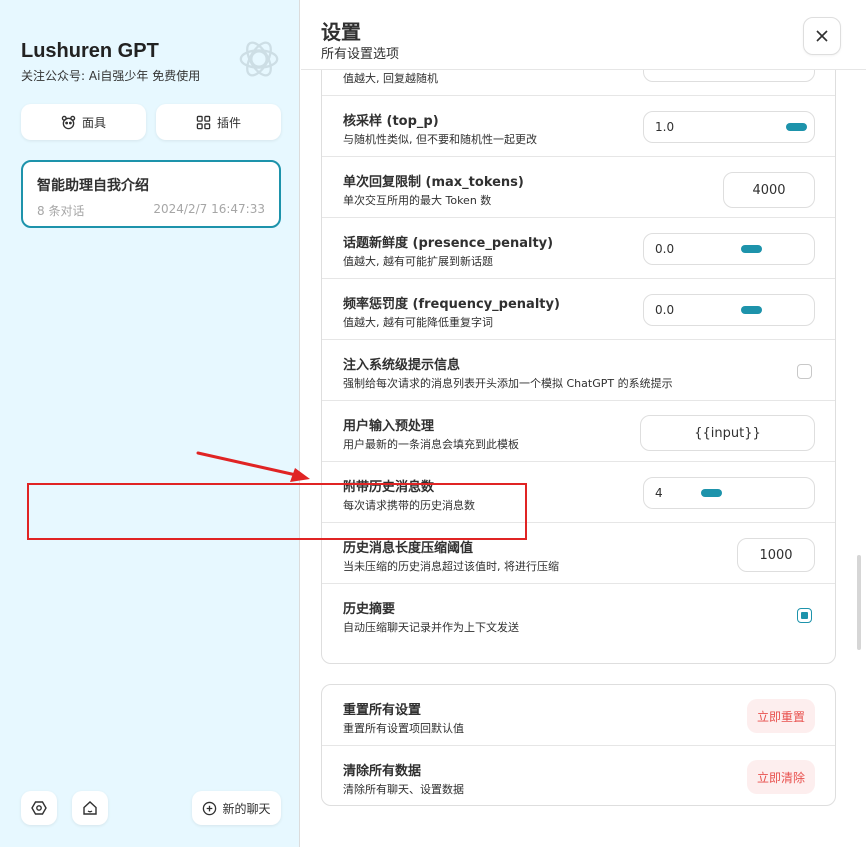 This screenshot has height=847, width=866. Describe the element at coordinates (578, 614) in the screenshot. I see `setting-row: 历史摘要自动压缩聊天记录并作为上下文发送` at that location.